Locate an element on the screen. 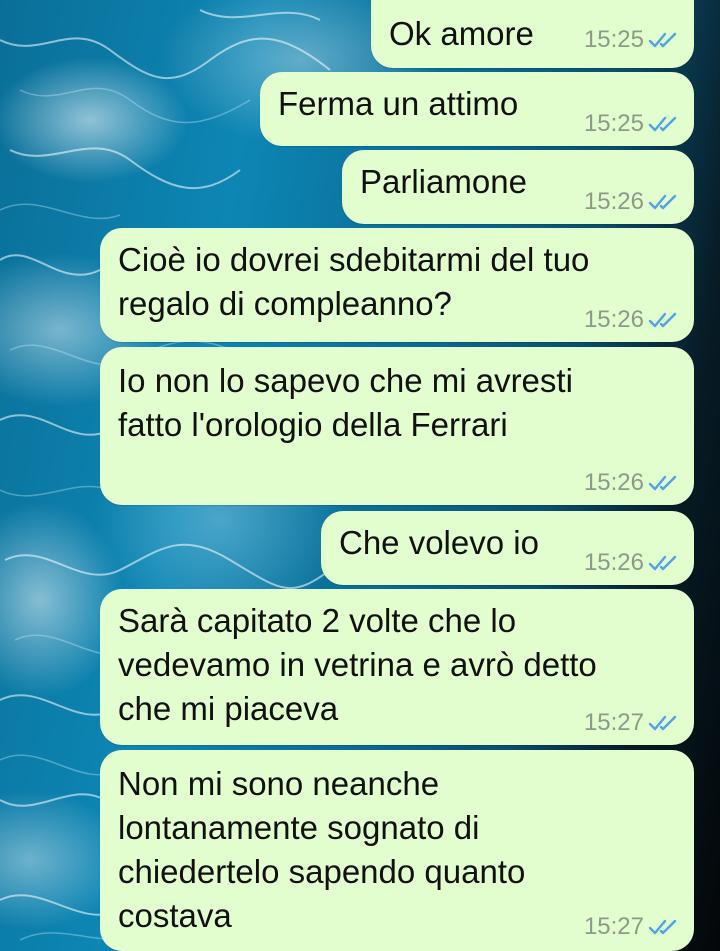 This screenshot has width=720, height=951. message-text: Ferma un attimo is located at coordinates (398, 103).